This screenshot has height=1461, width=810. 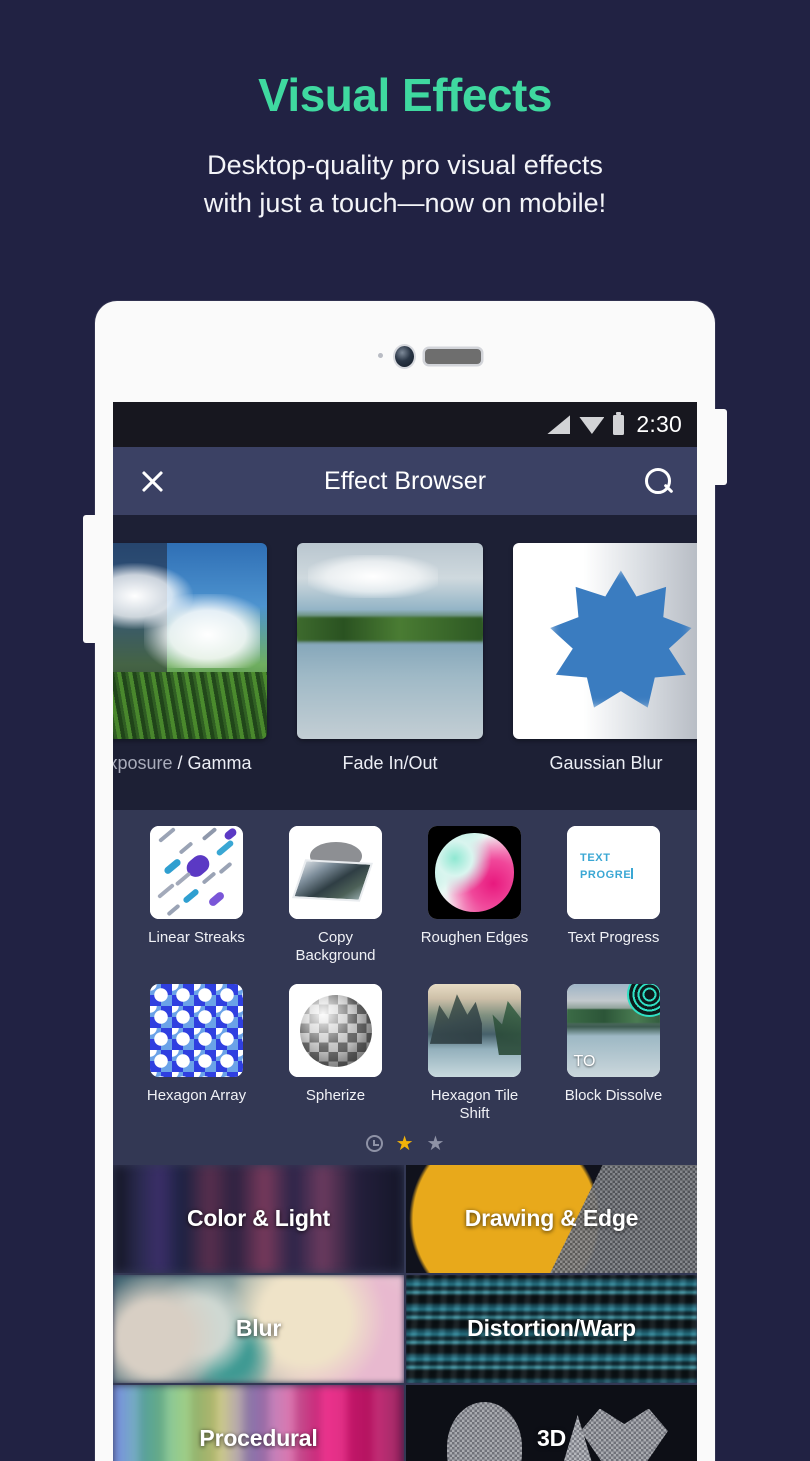 I want to click on device-power-button, so click(x=720, y=447).